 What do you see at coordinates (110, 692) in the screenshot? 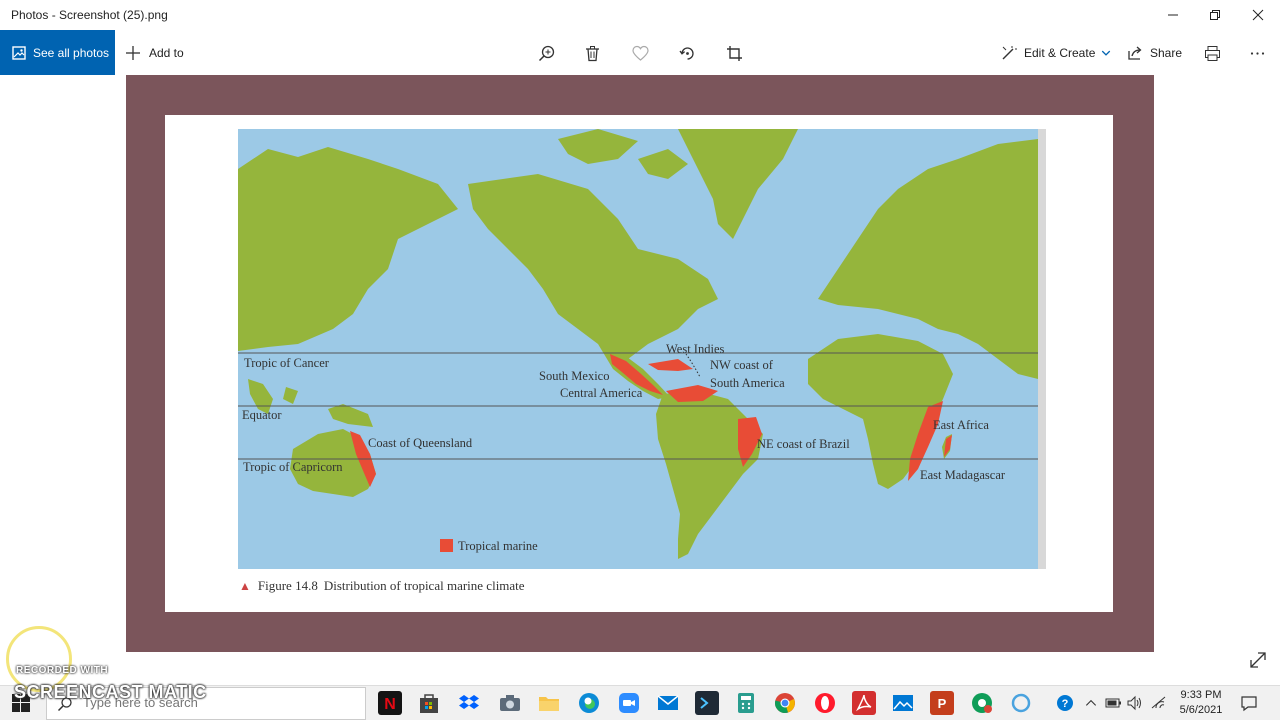
I see `watermark-brand: SCREENCAST MATIC` at bounding box center [110, 692].